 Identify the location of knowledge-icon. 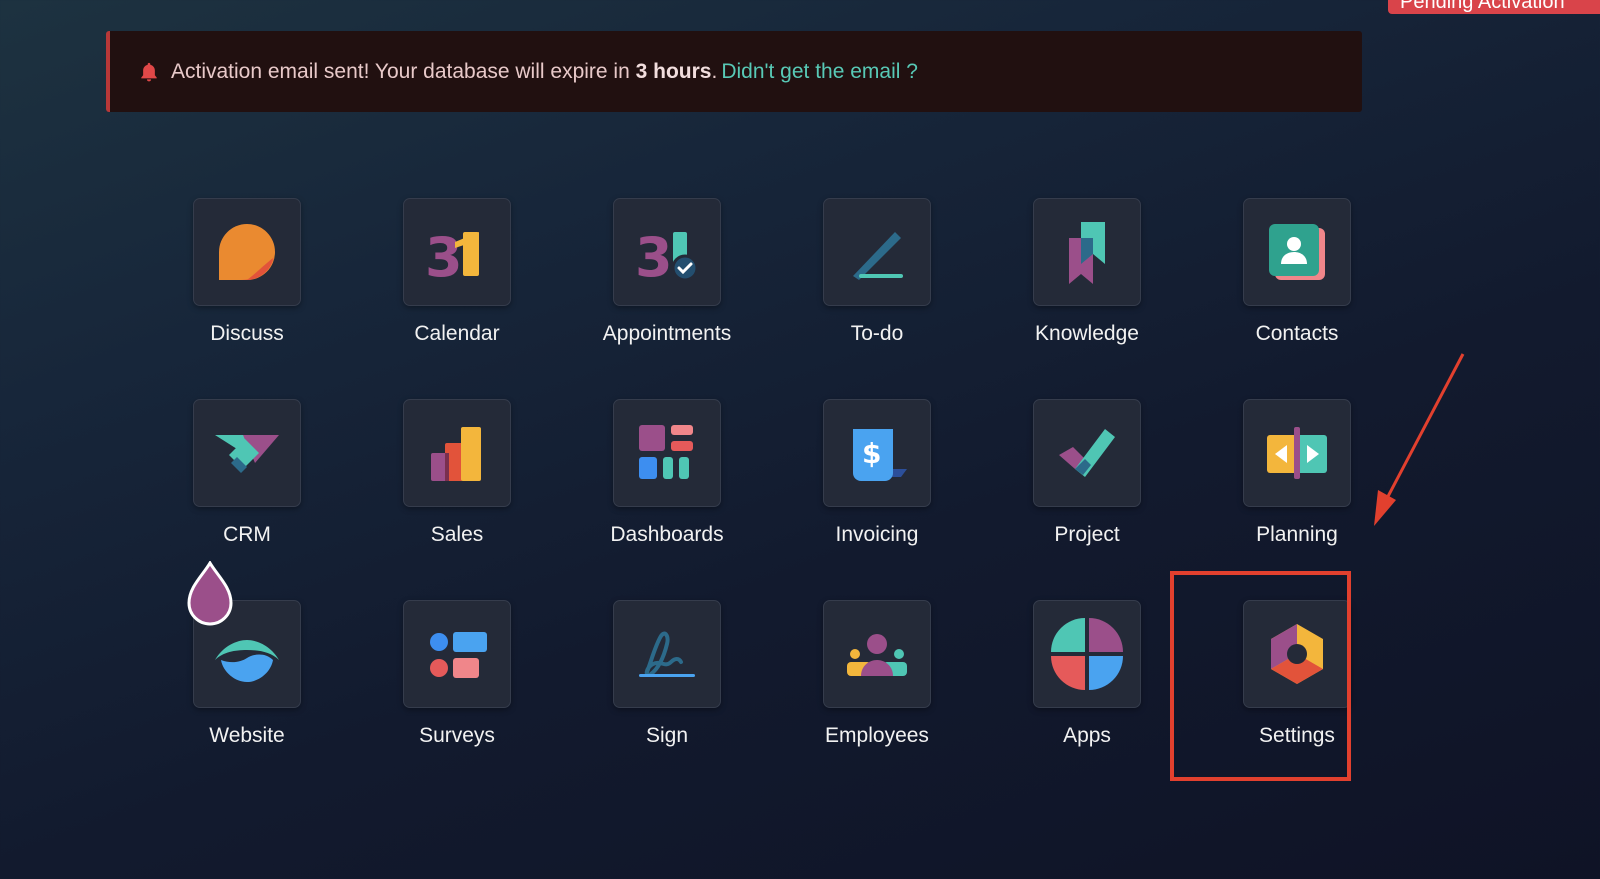
(1087, 253).